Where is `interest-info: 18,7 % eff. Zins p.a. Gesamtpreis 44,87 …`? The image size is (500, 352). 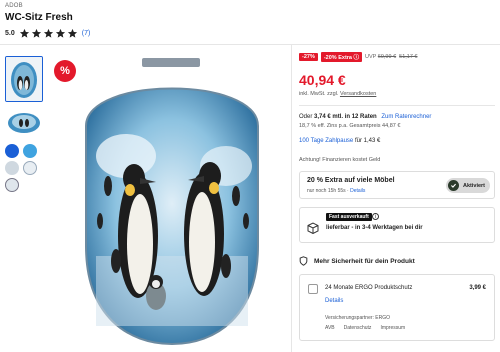 interest-info: 18,7 % eff. Zins p.a. Gesamtpreis 44,87 … is located at coordinates (350, 126).